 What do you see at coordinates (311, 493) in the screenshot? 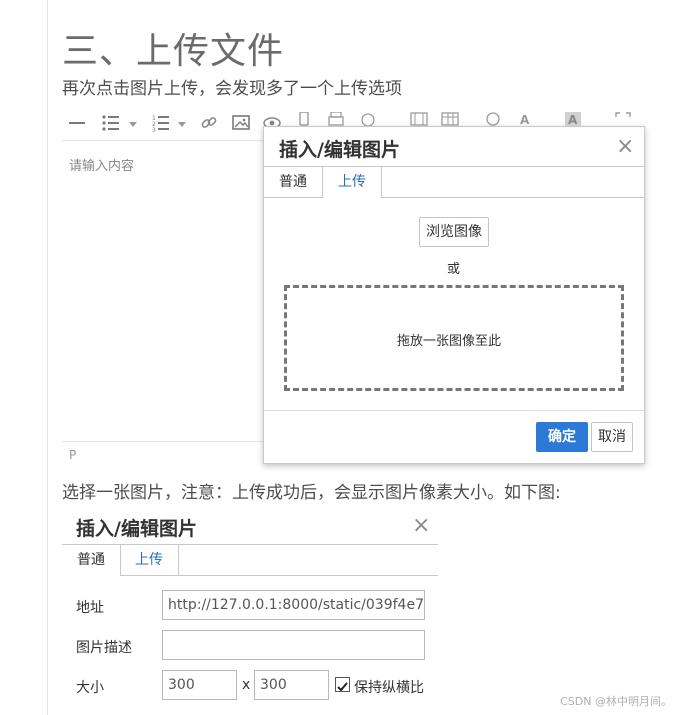
I see `instruction-text: 选择一张图片，注意：上传成功后，会显示图片像素大小。如下图:` at bounding box center [311, 493].